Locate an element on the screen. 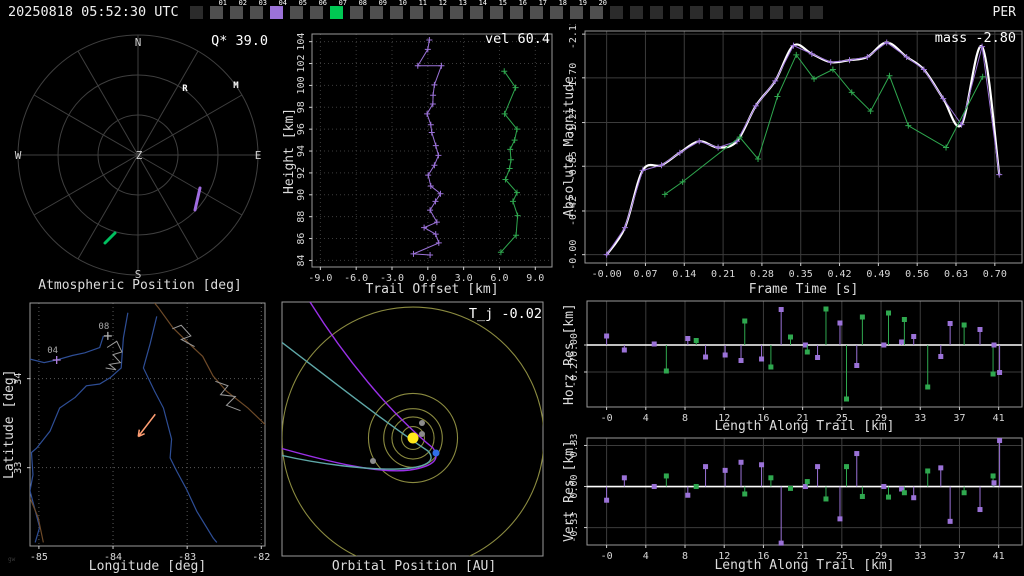 The width and height of the screenshot is (1024, 576). station-indicator-02: 02 is located at coordinates (238, 9).